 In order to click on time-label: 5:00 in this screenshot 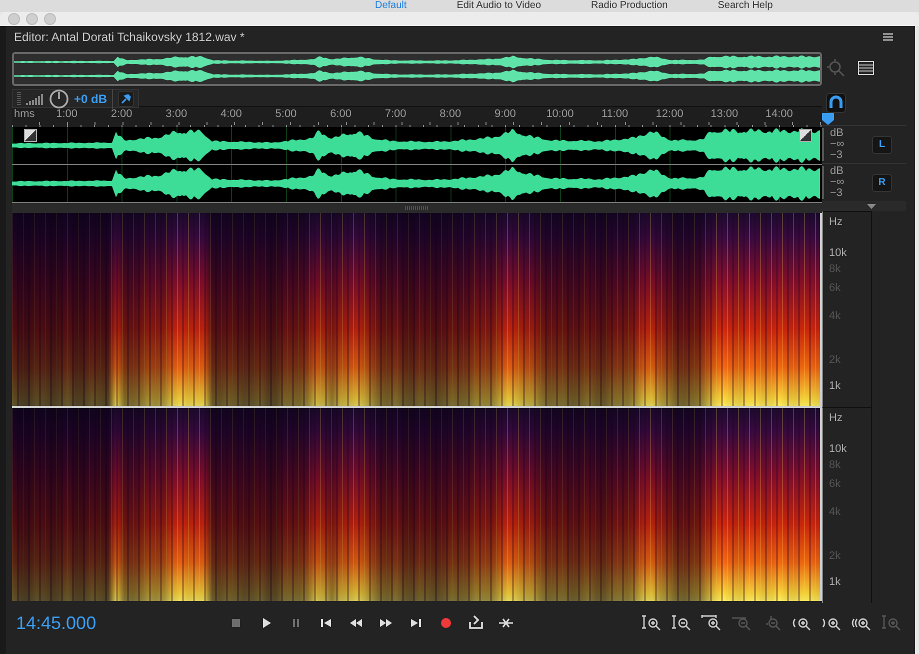, I will do `click(286, 114)`.